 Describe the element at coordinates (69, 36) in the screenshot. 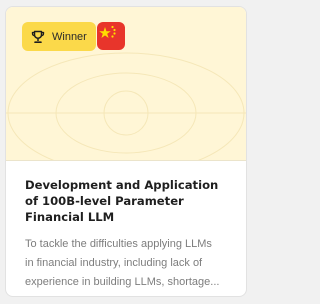

I see `winner-badge-label: Winner` at that location.